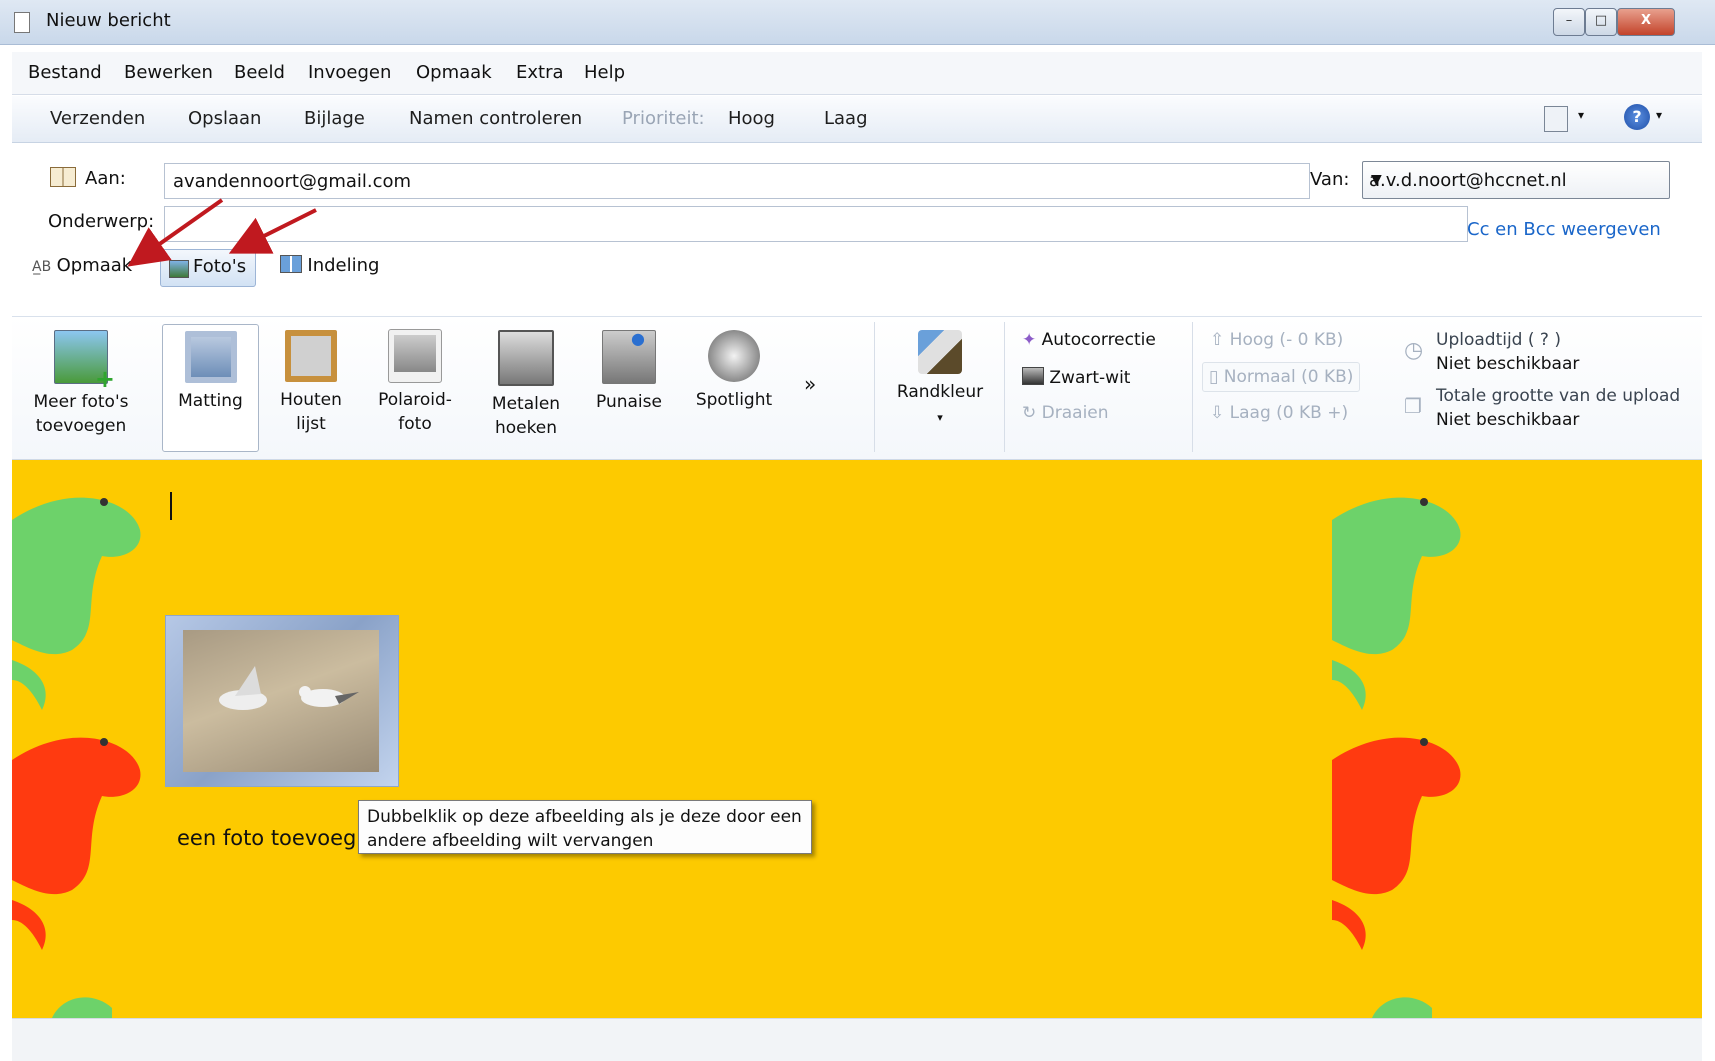 This screenshot has height=1061, width=1715. I want to click on style-pushpin-button: ● Punaise, so click(629, 371).